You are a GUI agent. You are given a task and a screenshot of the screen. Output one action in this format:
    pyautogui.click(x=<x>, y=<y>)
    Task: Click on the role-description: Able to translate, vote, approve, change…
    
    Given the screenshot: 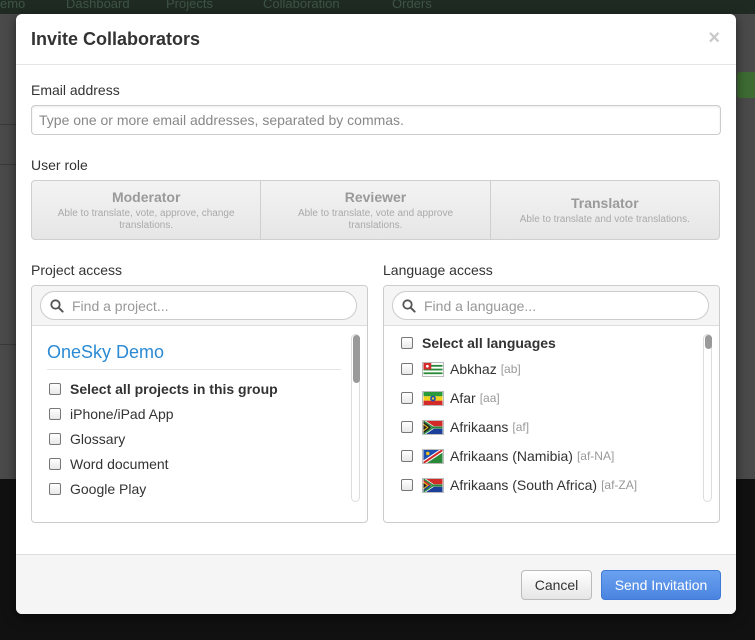 What is the action you would take?
    pyautogui.click(x=146, y=219)
    